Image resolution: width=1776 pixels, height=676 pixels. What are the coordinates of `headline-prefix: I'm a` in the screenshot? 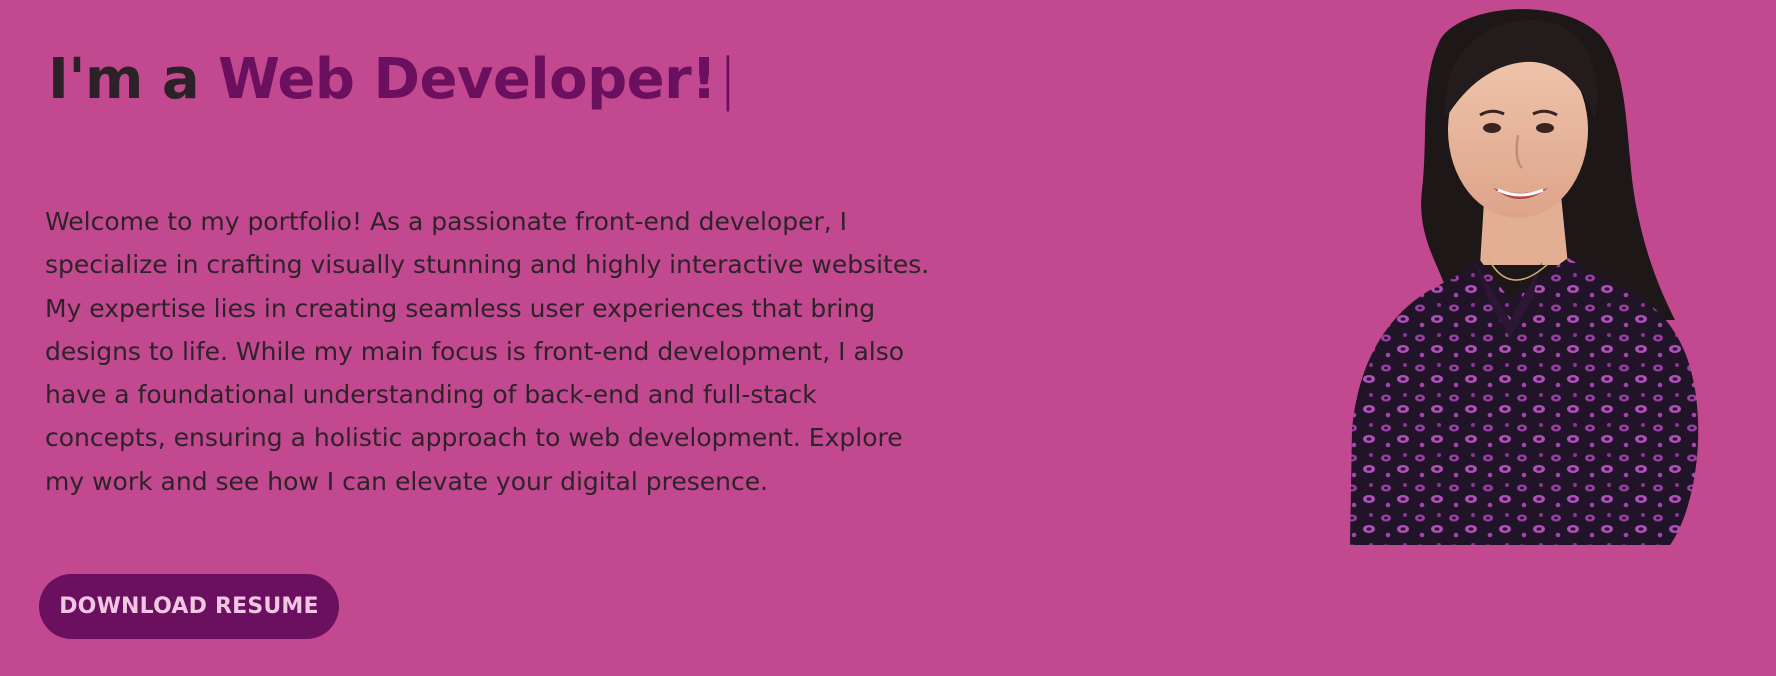 It's located at (124, 79).